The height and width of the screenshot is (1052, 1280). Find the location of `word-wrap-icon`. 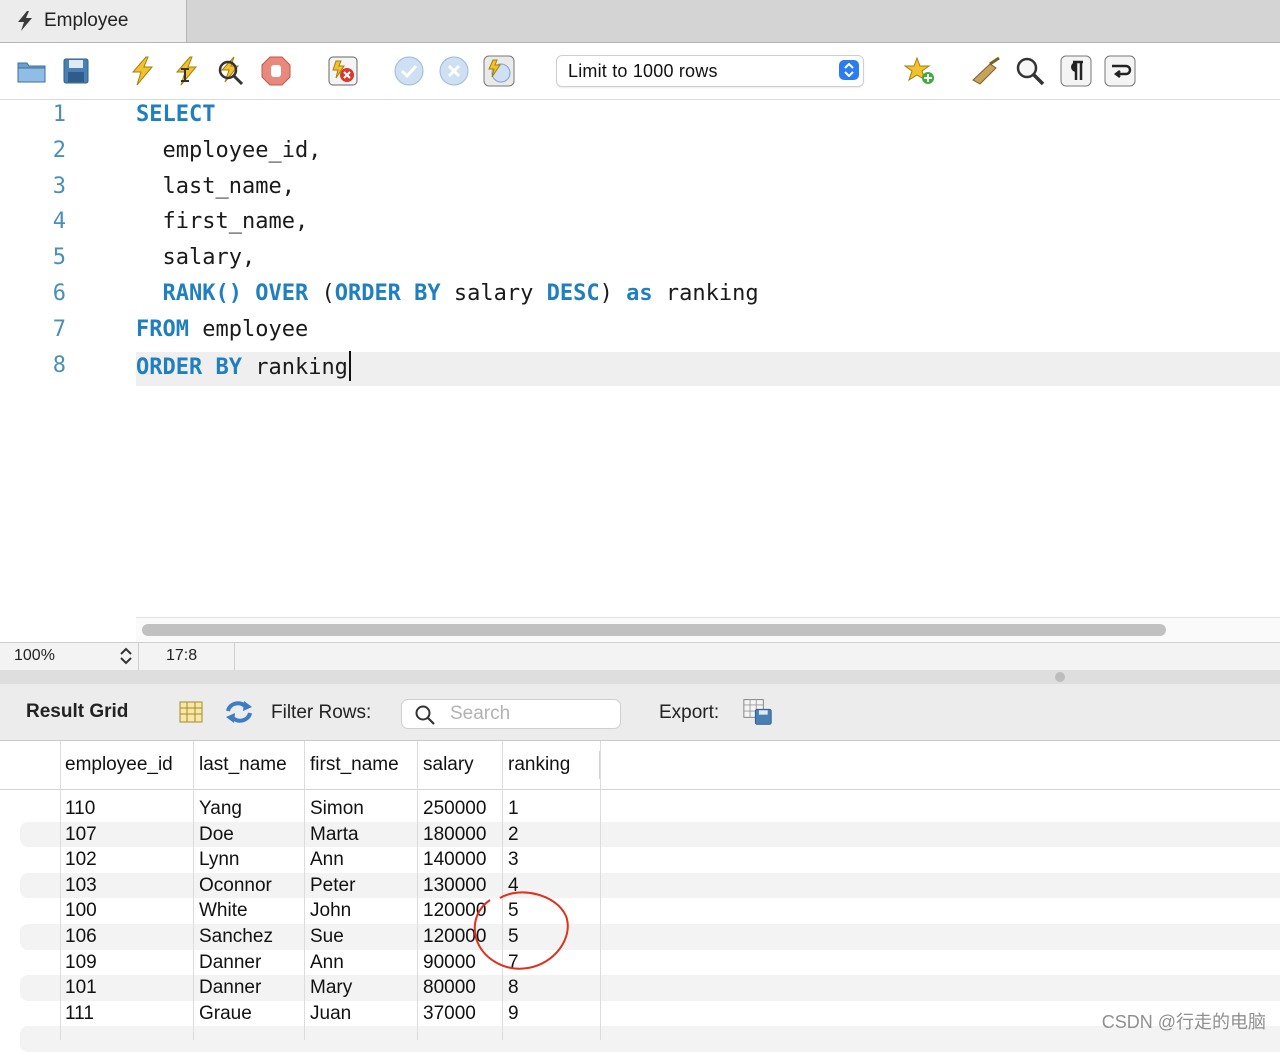

word-wrap-icon is located at coordinates (1120, 71).